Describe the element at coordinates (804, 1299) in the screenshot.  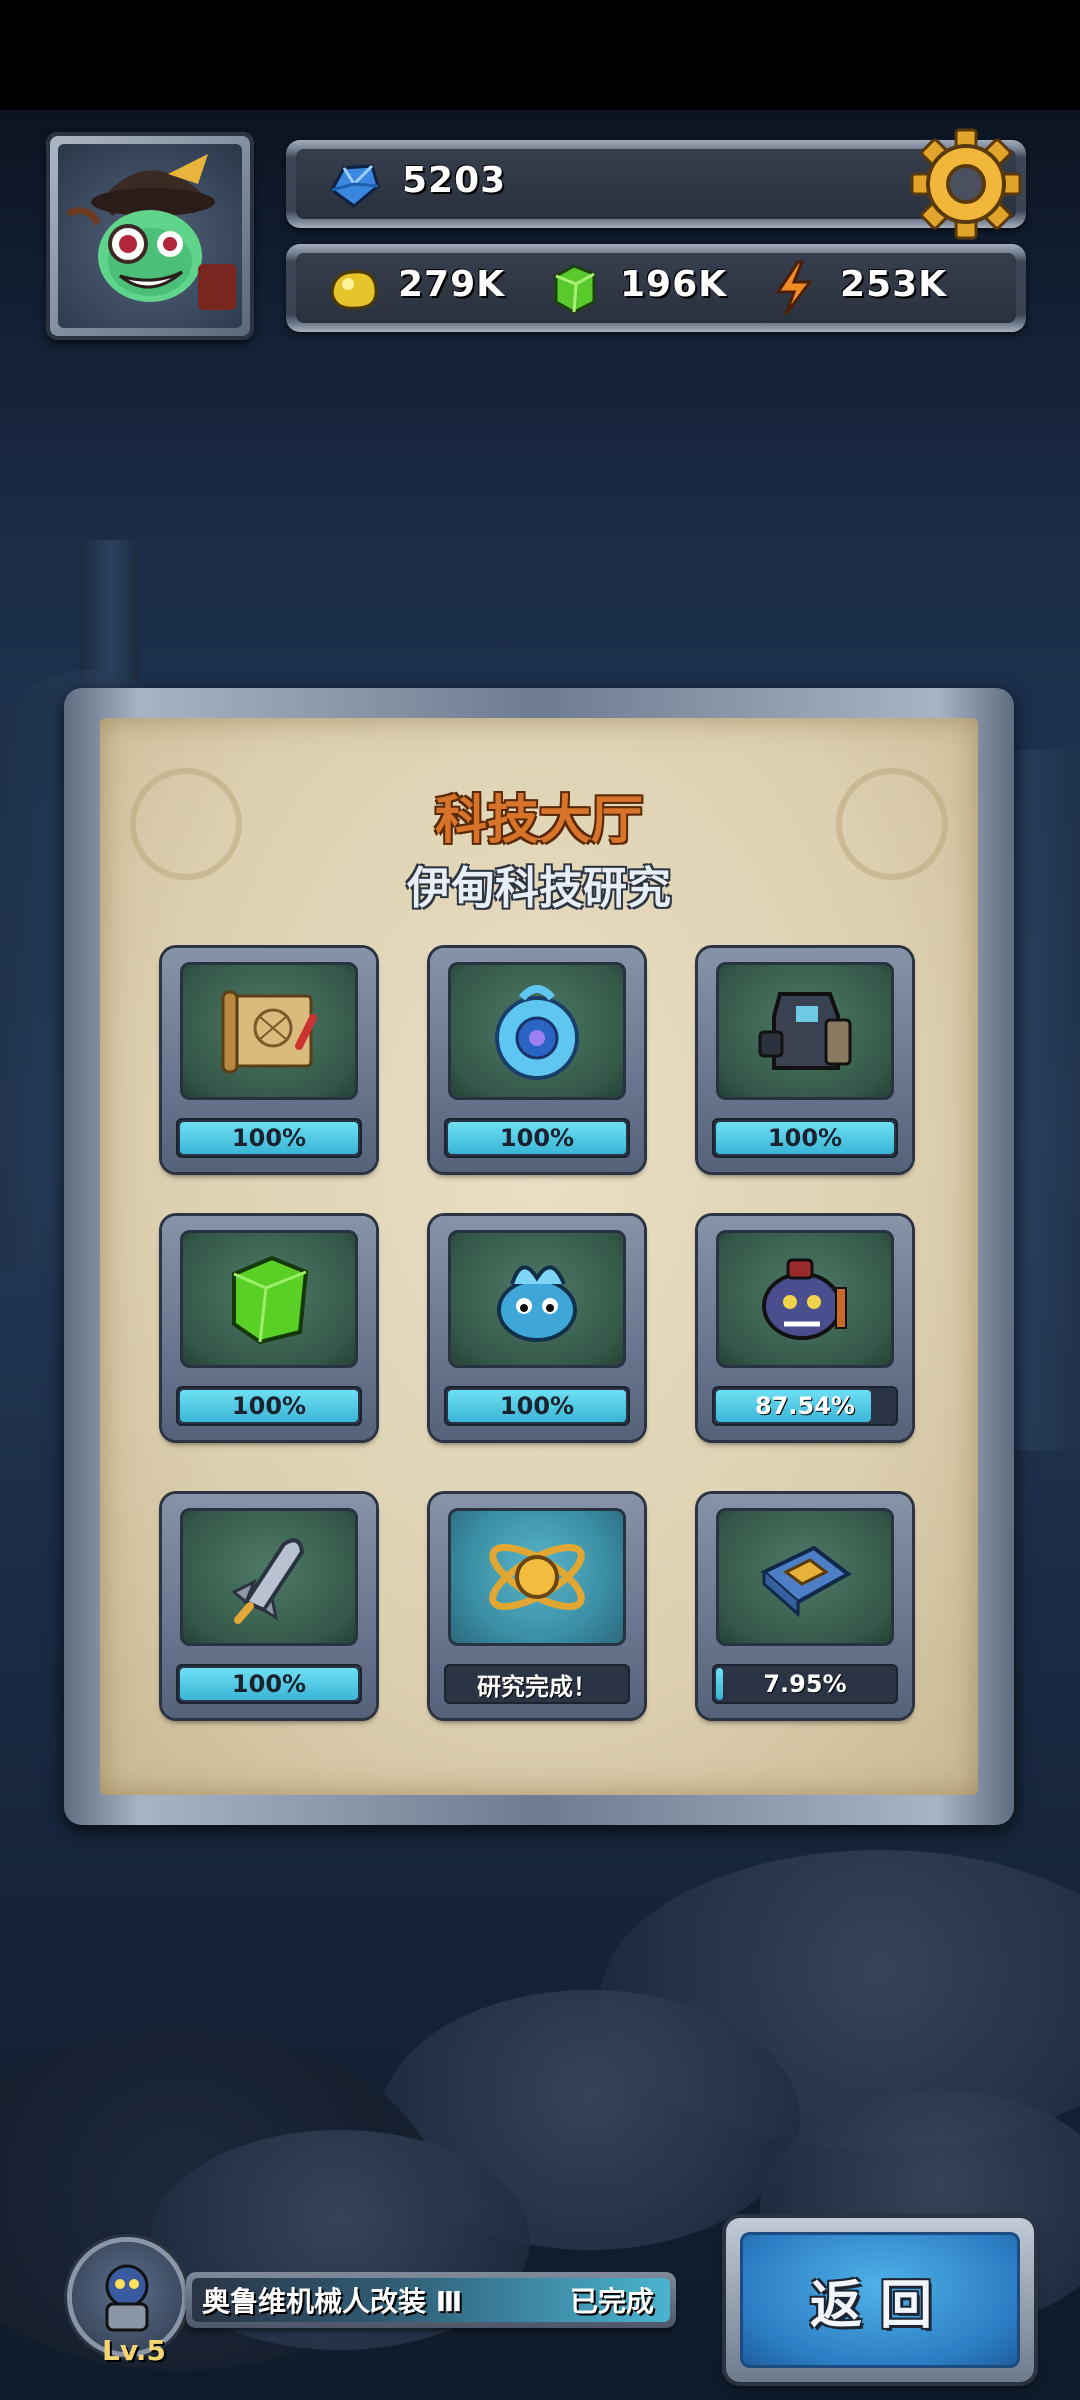
I see `purple-monster-icon` at that location.